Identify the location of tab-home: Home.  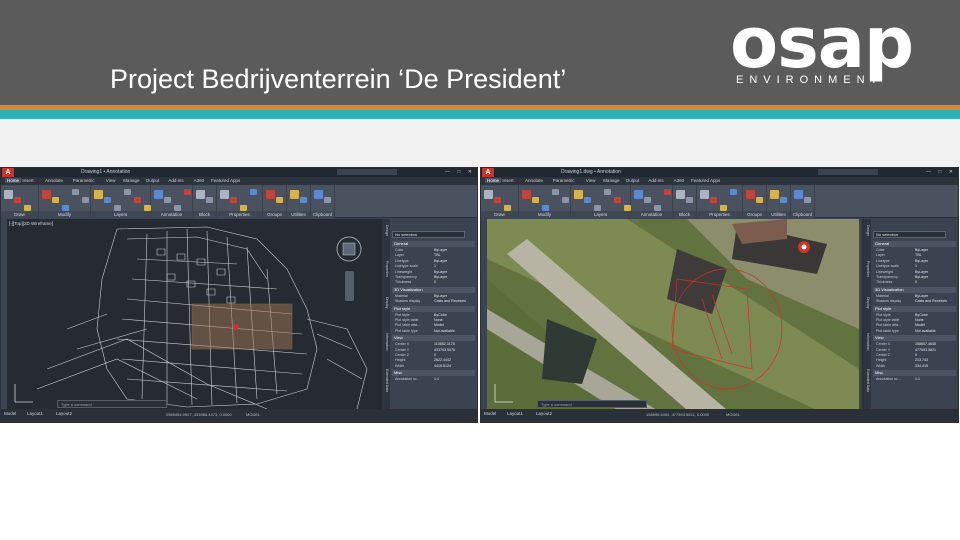
(493, 180).